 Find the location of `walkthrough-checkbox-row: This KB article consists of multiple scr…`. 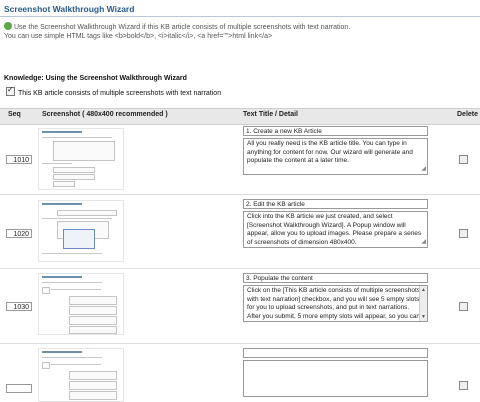

walkthrough-checkbox-row: This KB article consists of multiple scr… is located at coordinates (114, 91).